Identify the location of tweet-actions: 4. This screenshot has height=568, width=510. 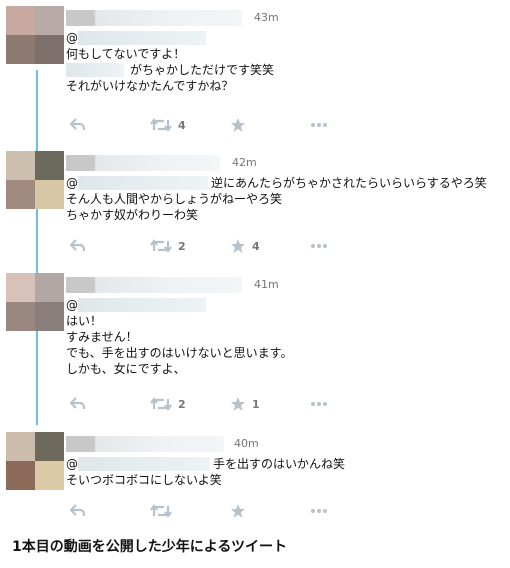
(220, 125).